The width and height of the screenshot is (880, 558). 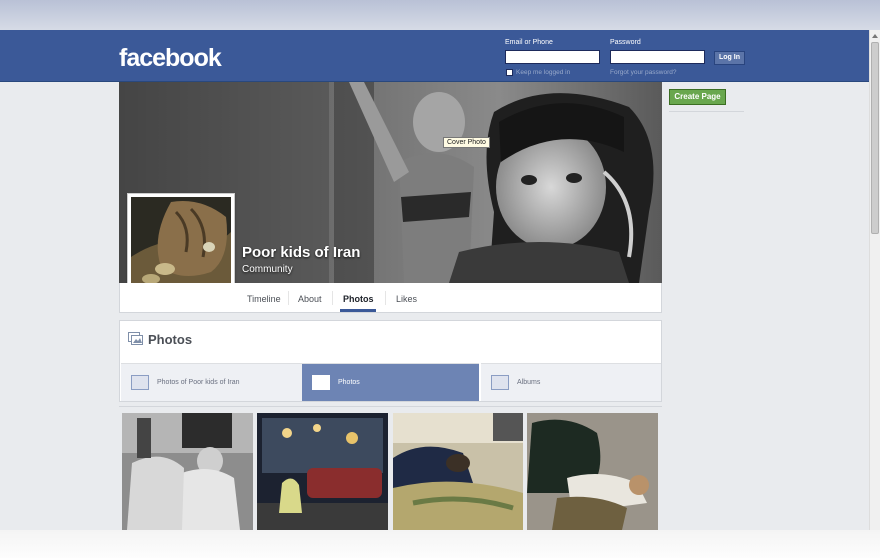 I want to click on keep-logged-in-checkbox, so click(x=509, y=72).